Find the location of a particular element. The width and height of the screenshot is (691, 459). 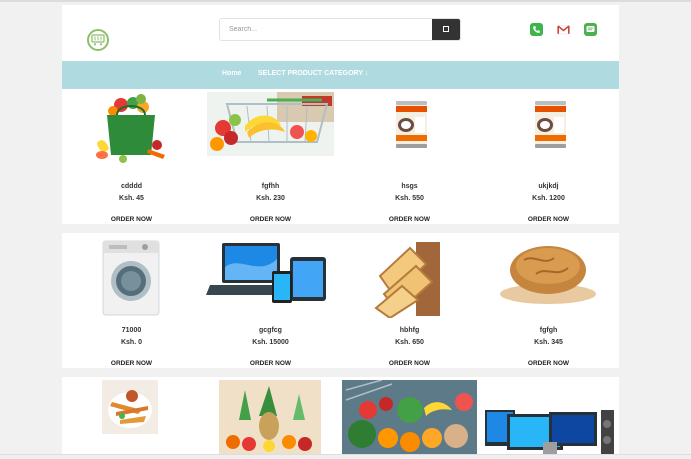

search-icon is located at coordinates (446, 29).